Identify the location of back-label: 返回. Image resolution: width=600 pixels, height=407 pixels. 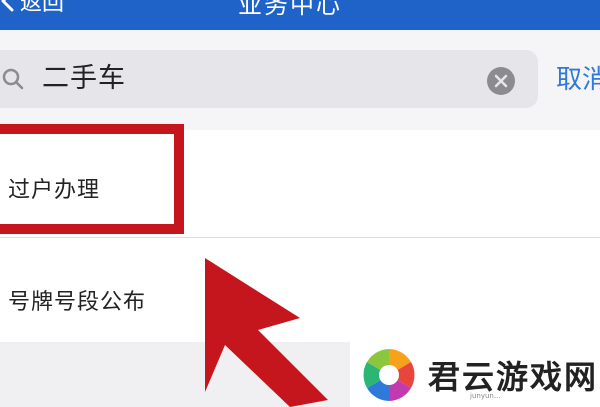
(42, 8).